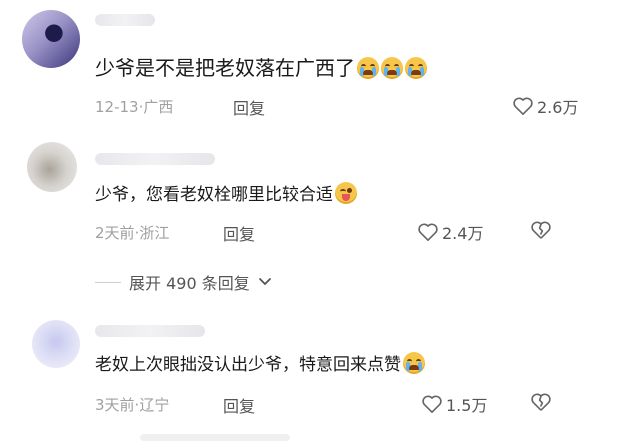 Image resolution: width=622 pixels, height=441 pixels. Describe the element at coordinates (264, 282) in the screenshot. I see `chevron-down-icon` at that location.